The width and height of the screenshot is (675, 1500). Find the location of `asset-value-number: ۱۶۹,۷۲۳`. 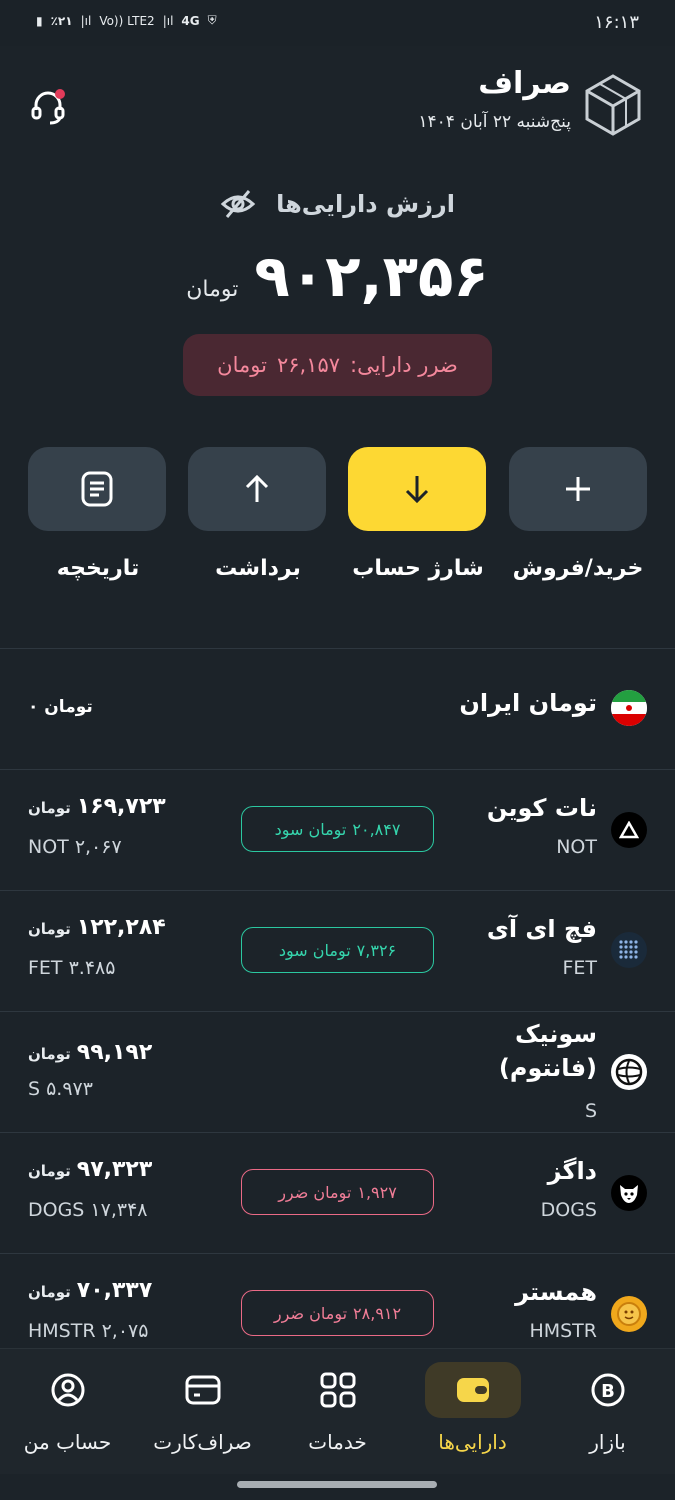

asset-value-number: ۱۶۹,۷۲۳ is located at coordinates (121, 806).